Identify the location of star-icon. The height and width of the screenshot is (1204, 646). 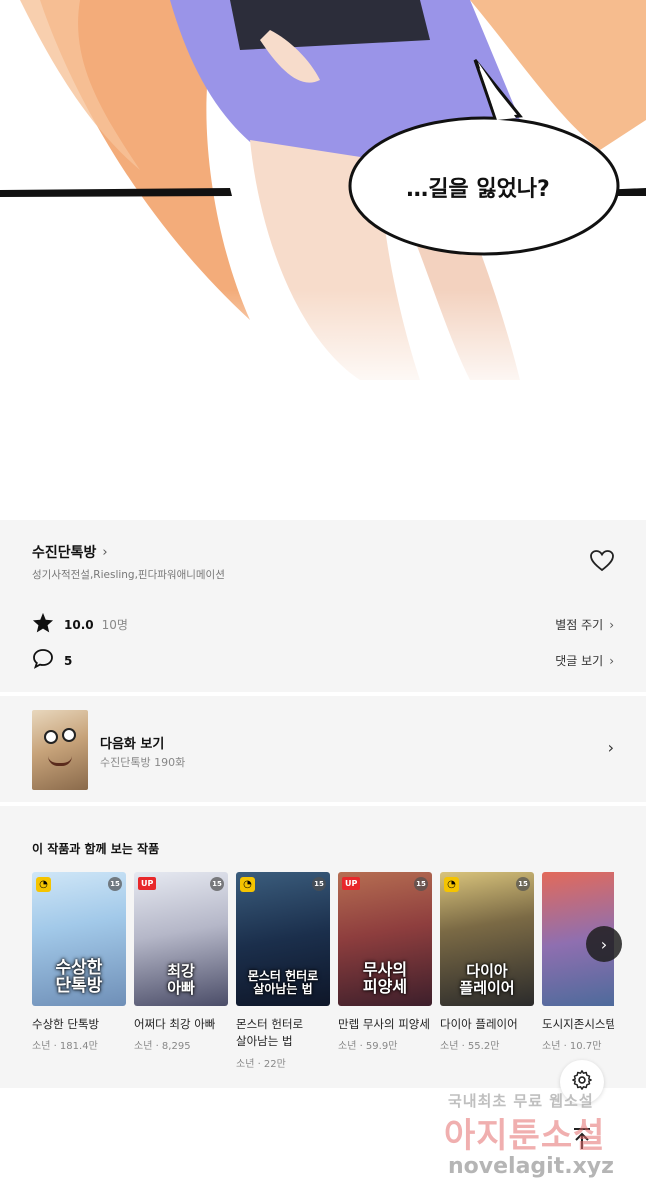
(43, 624).